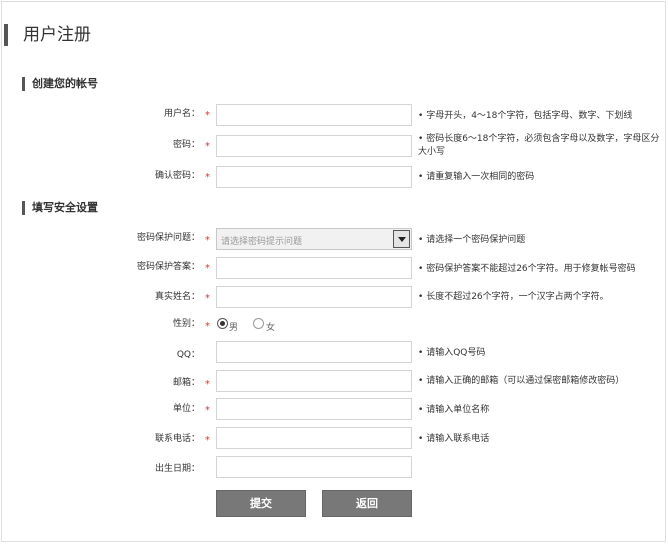  Describe the element at coordinates (177, 439) in the screenshot. I see `phone-label: 联系电话：` at that location.